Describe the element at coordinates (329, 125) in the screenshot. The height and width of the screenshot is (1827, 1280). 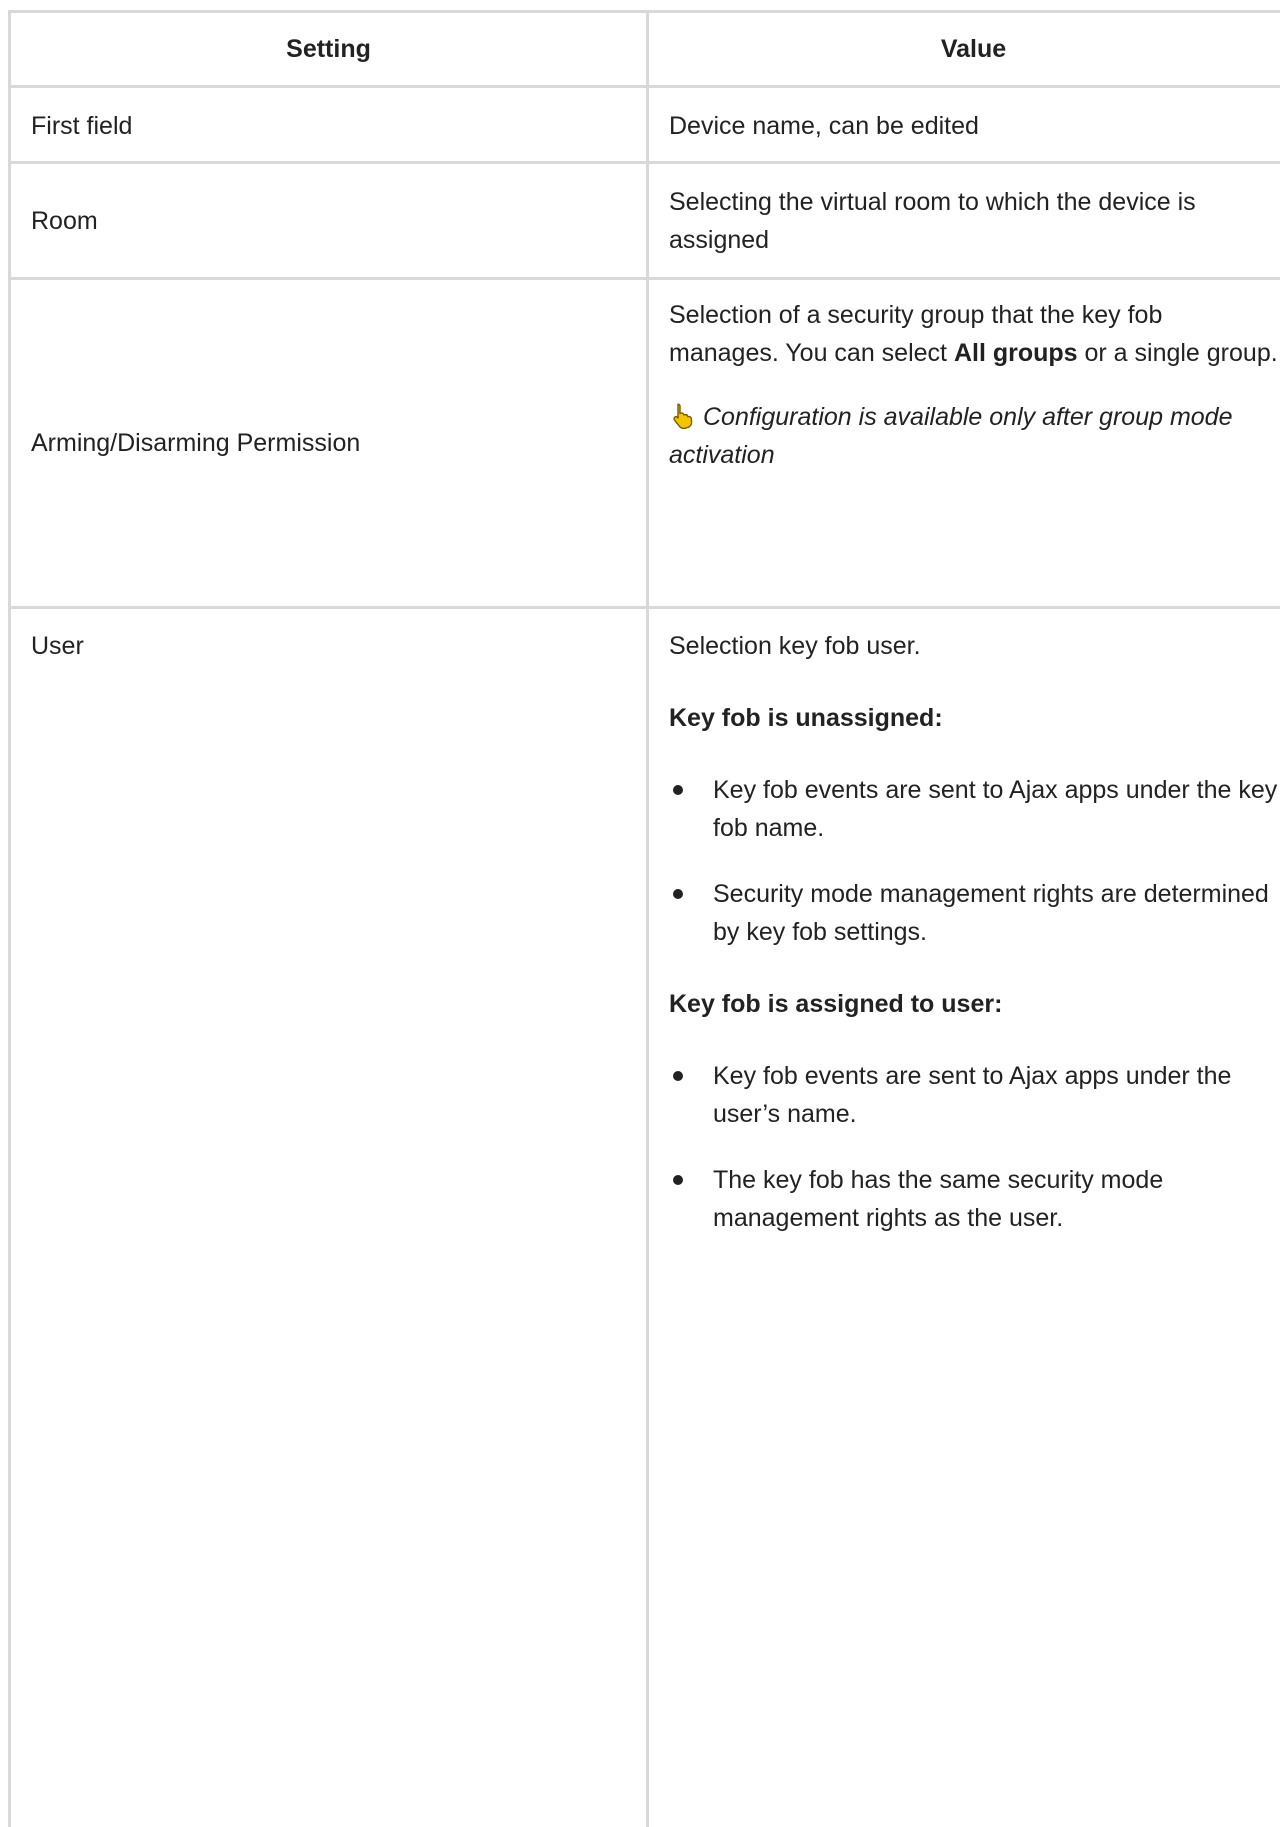
I see `setting-cell: First field` at that location.